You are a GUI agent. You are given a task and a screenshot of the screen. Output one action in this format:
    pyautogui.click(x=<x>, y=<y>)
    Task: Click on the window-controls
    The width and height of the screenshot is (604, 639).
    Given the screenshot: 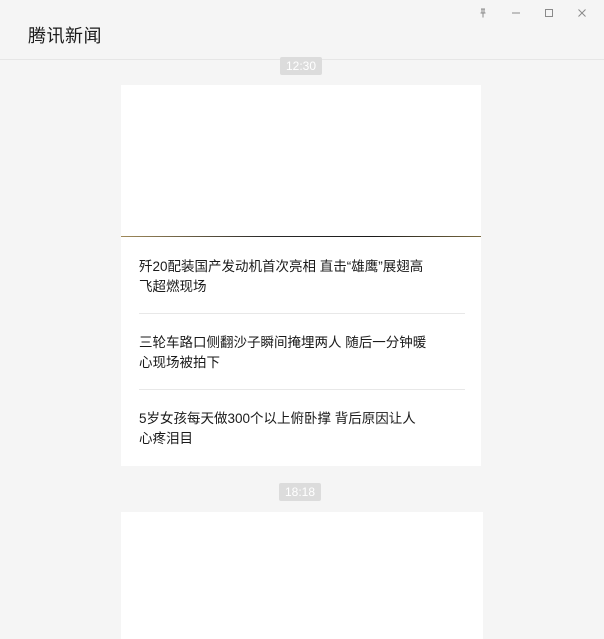 What is the action you would take?
    pyautogui.click(x=532, y=13)
    